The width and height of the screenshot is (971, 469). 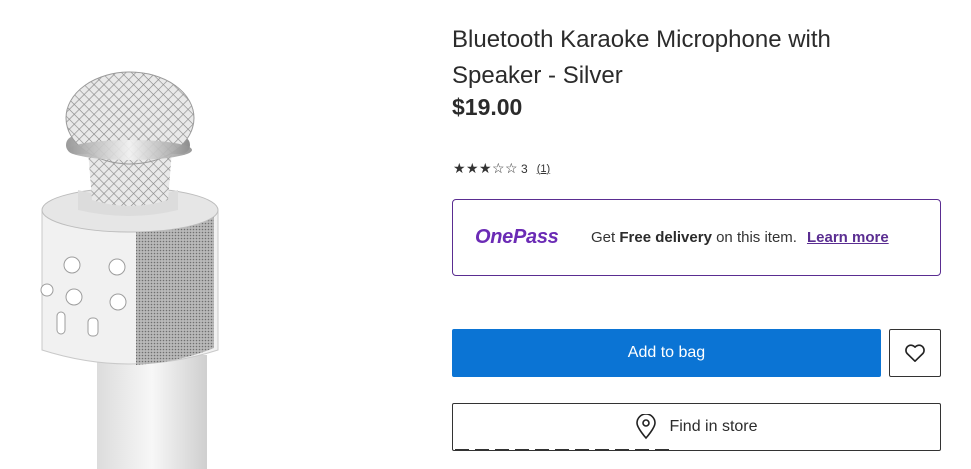 I want to click on find-in-store-label: Find in store, so click(x=713, y=426).